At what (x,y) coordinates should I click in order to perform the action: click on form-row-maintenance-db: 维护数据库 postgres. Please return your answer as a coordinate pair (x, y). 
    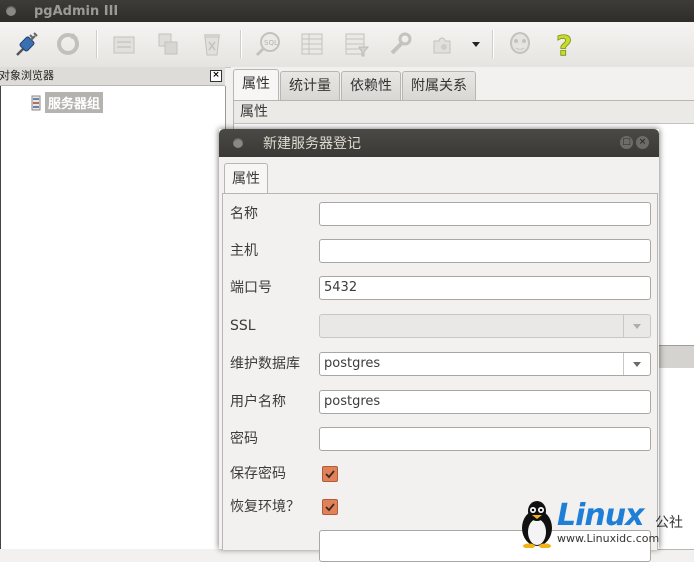
    Looking at the image, I should click on (440, 364).